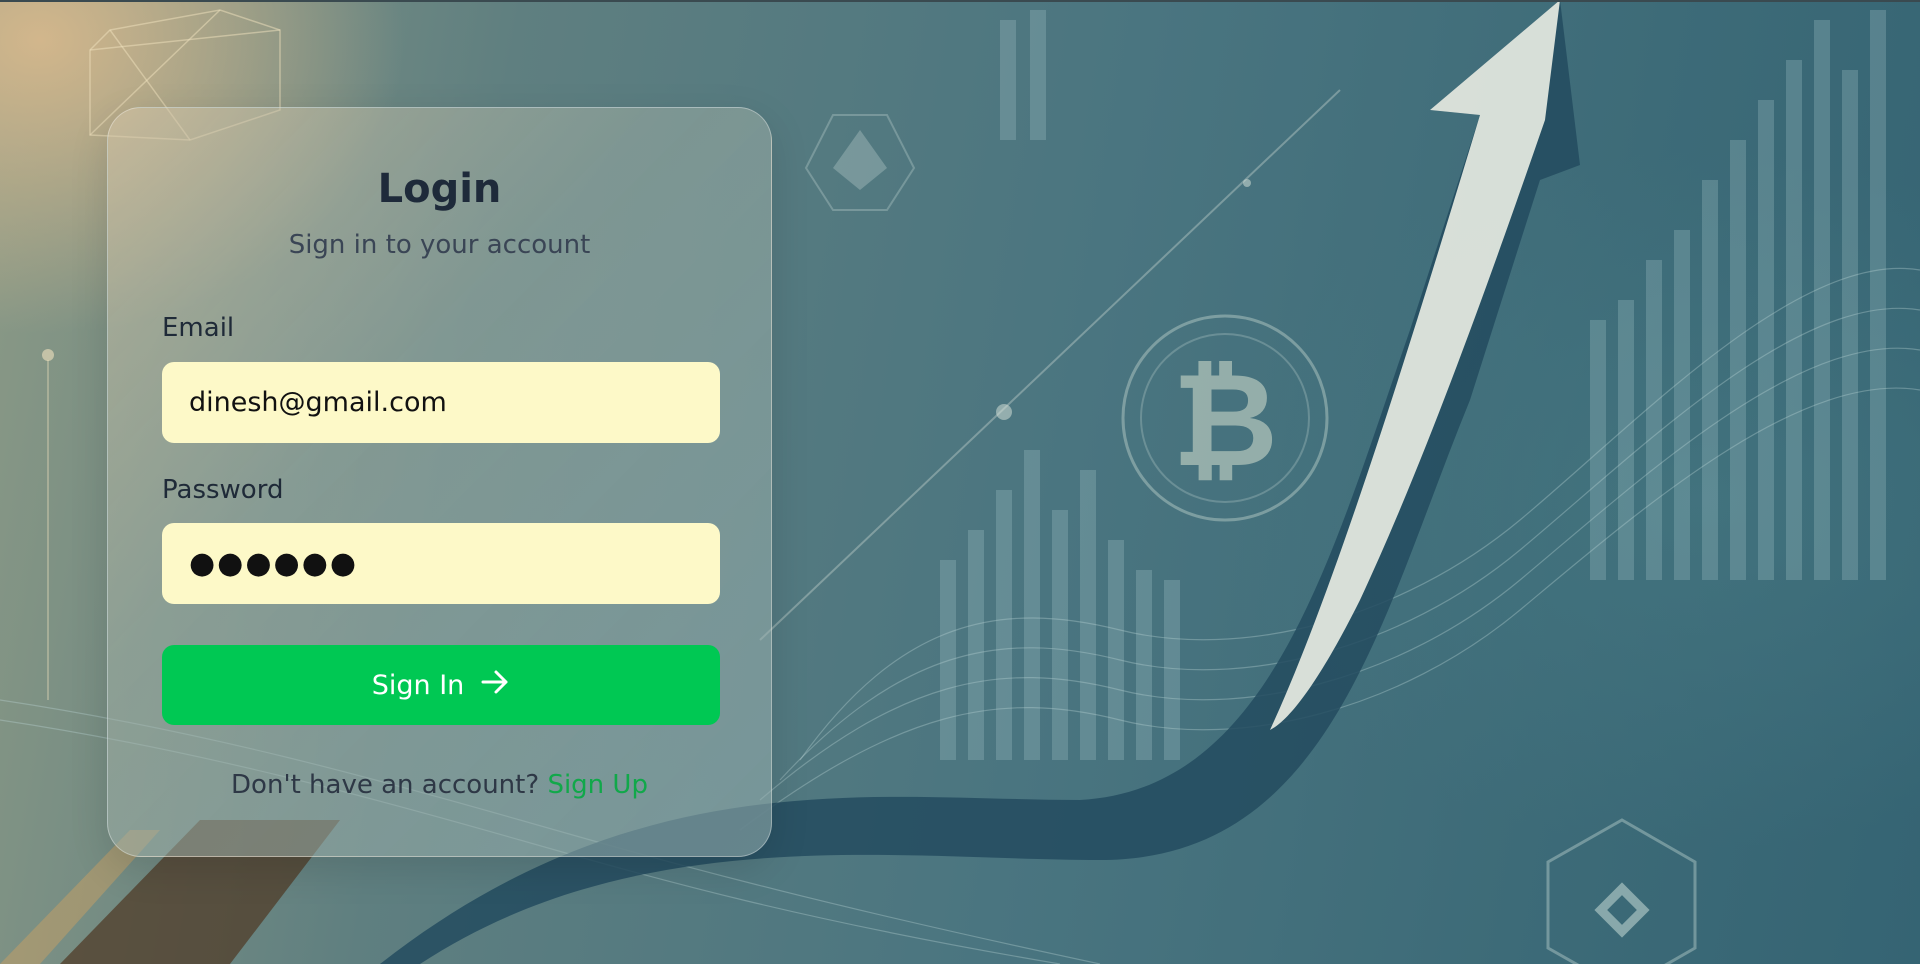  Describe the element at coordinates (439, 245) in the screenshot. I see `page-subtitle: Sign in to your account` at that location.